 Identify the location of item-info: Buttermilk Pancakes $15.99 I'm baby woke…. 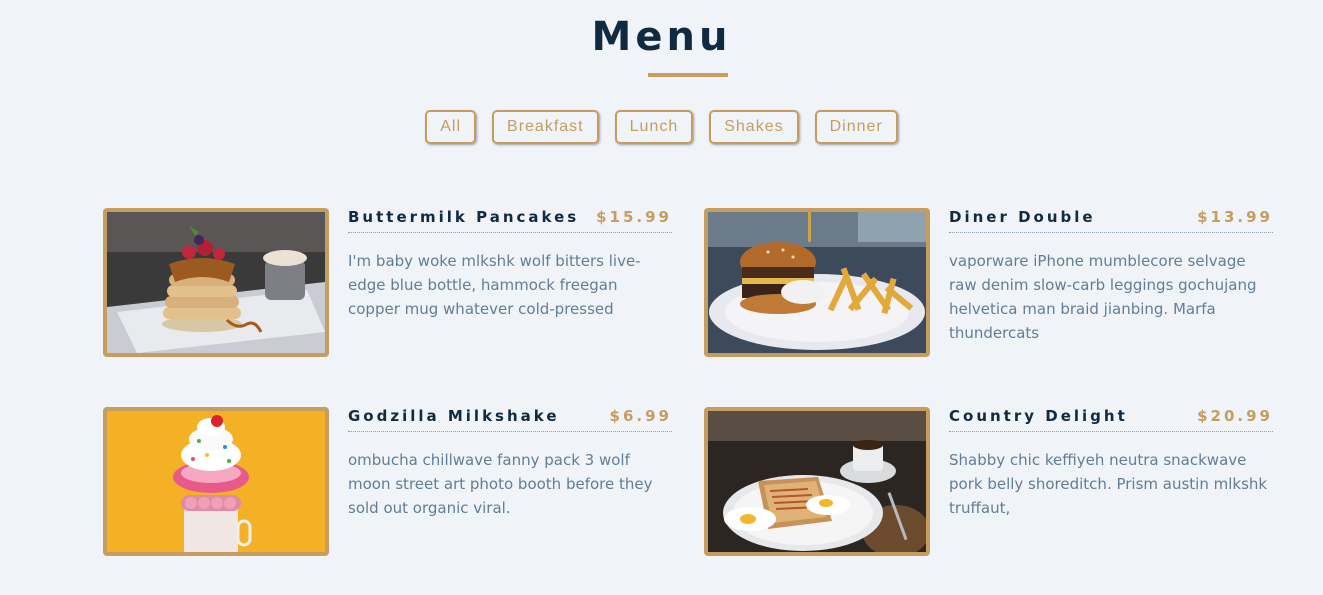
(510, 282).